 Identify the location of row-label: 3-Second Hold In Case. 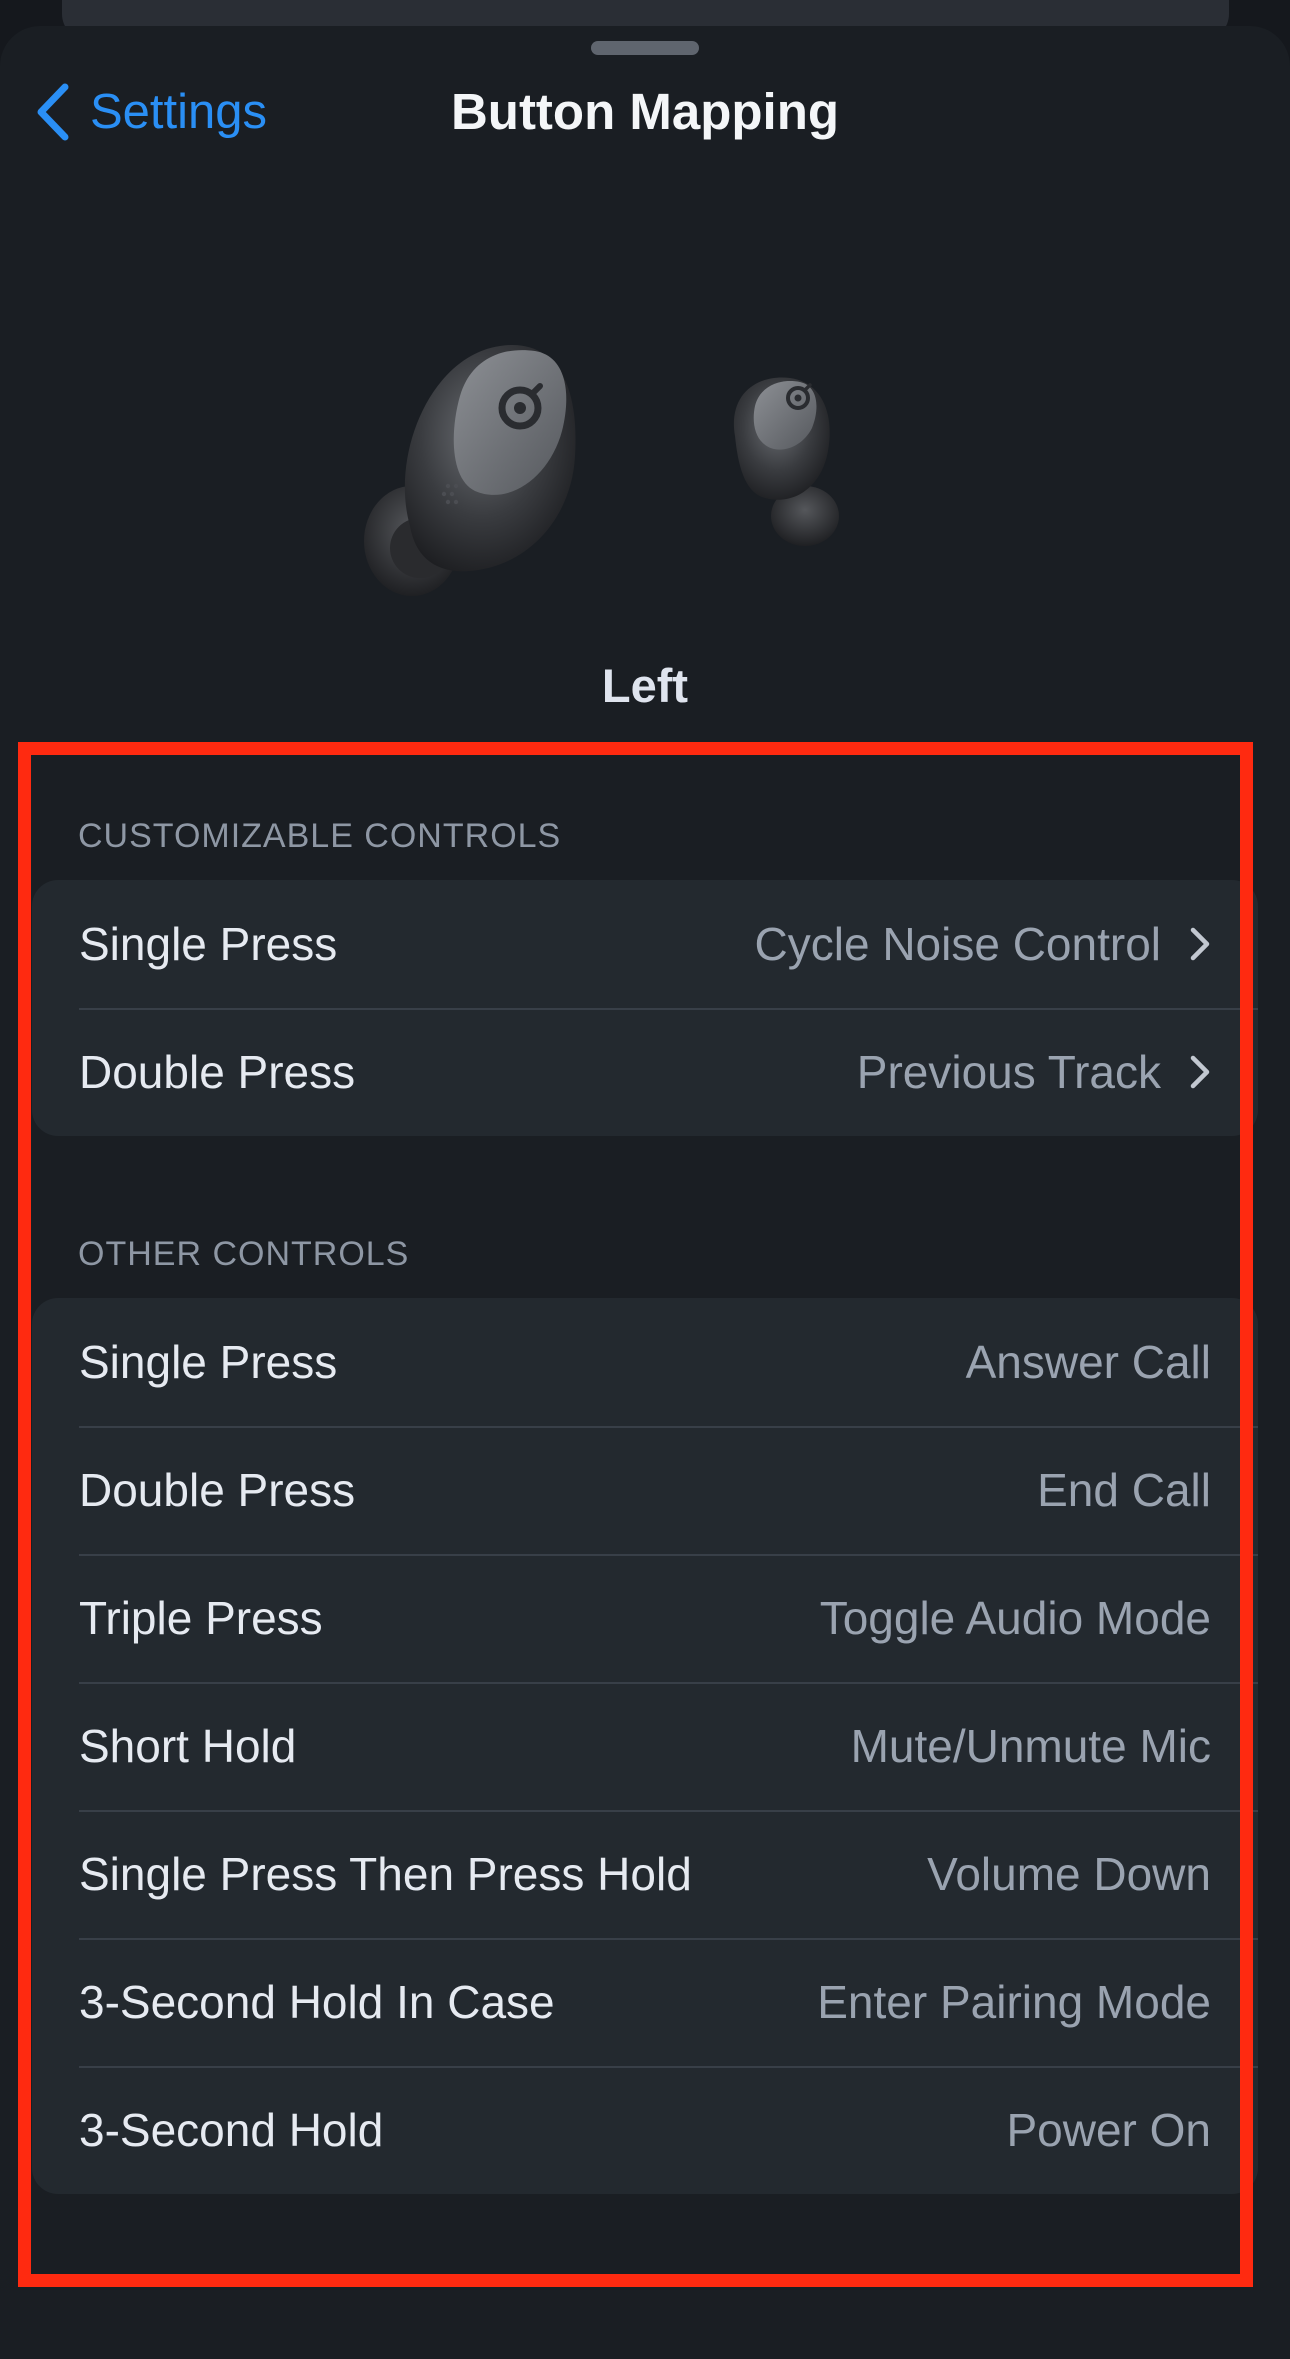
(317, 2002).